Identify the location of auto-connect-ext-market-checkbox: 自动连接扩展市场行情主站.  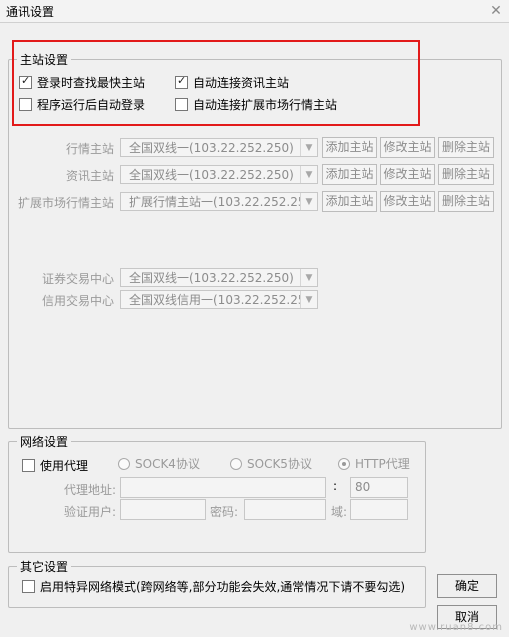
(256, 104).